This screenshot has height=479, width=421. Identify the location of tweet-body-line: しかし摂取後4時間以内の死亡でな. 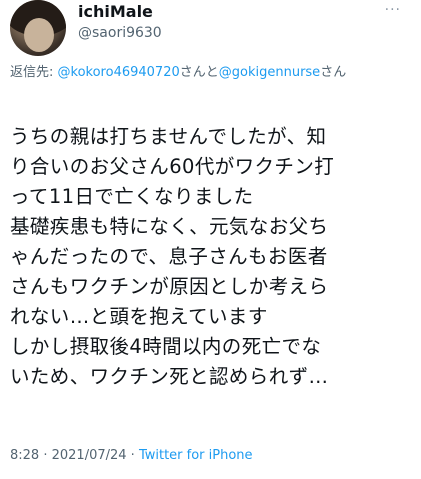
(166, 346).